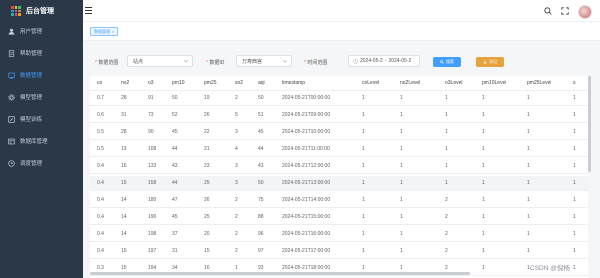  I want to click on table-cell: 14, so click(124, 217).